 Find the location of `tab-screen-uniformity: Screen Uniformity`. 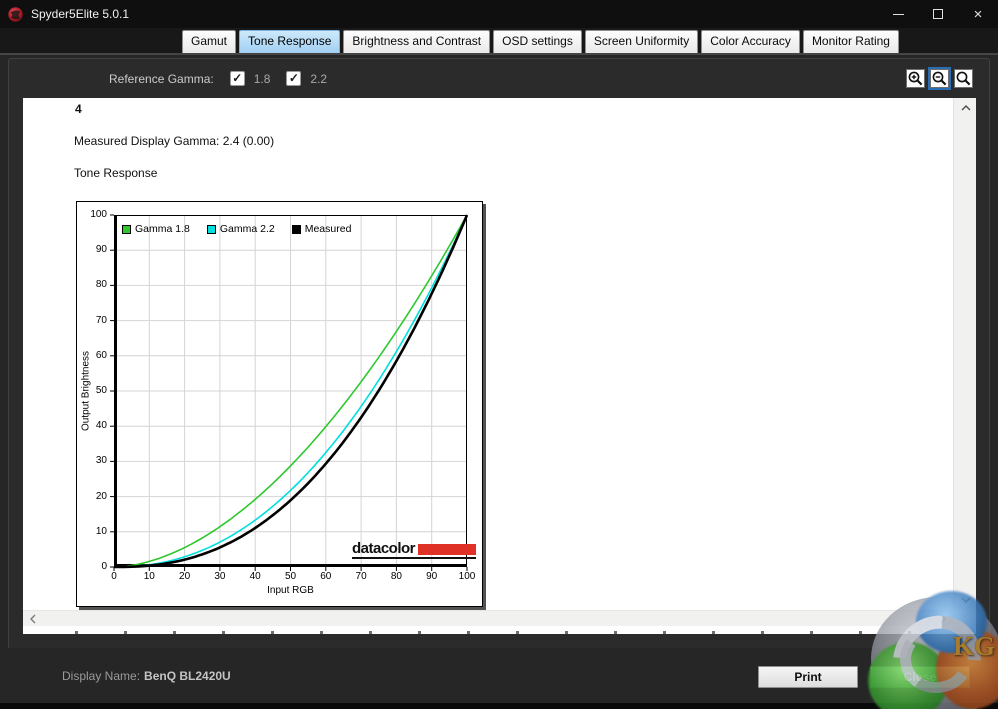

tab-screen-uniformity: Screen Uniformity is located at coordinates (641, 41).